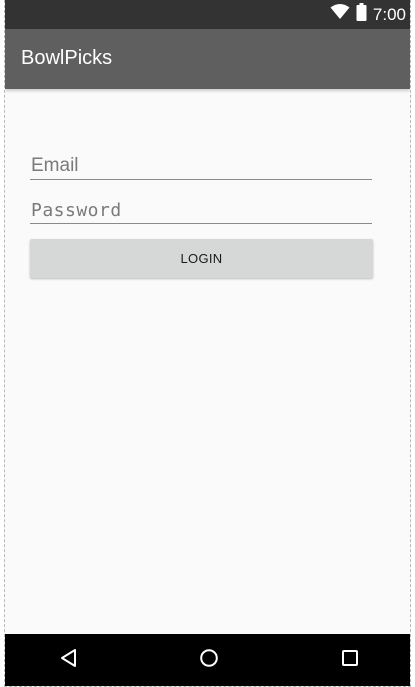 This screenshot has width=415, height=687. I want to click on back-icon, so click(69, 660).